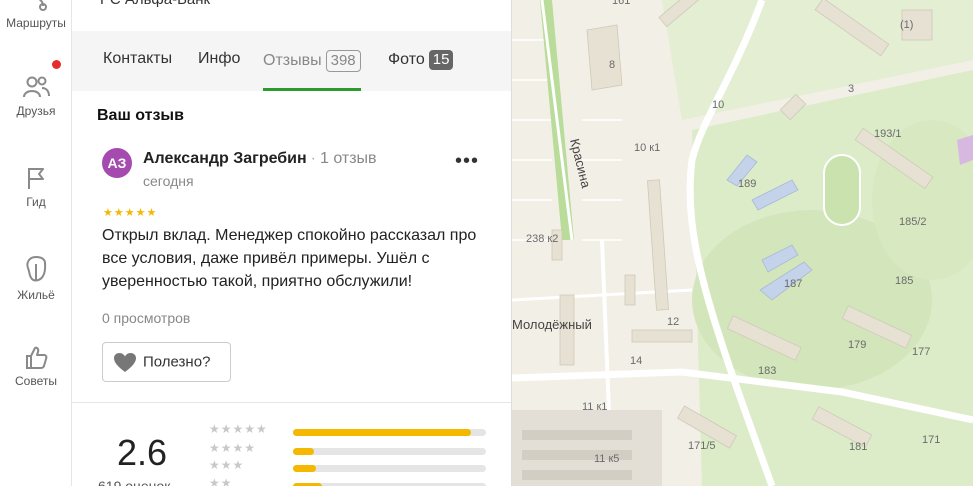  What do you see at coordinates (421, 70) in the screenshot?
I see `tab-photos: Фото 15` at bounding box center [421, 70].